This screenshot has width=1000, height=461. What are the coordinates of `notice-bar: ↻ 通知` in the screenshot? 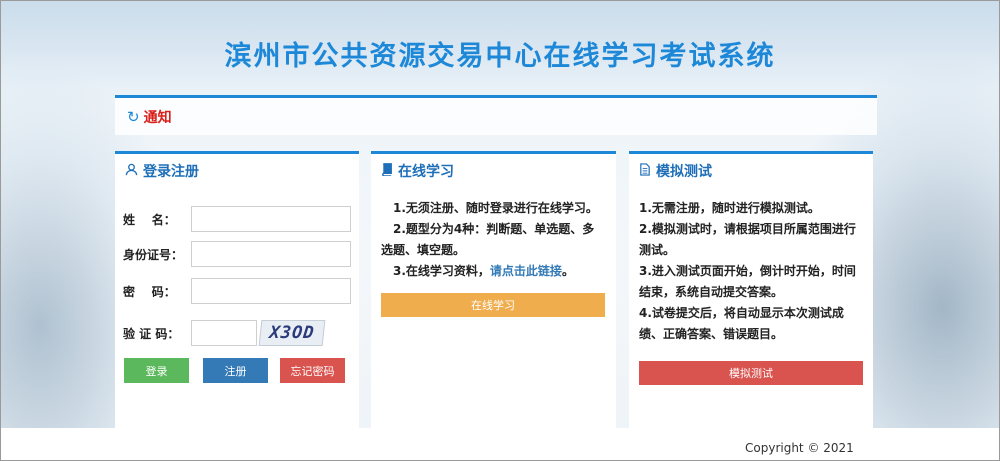 It's located at (496, 115).